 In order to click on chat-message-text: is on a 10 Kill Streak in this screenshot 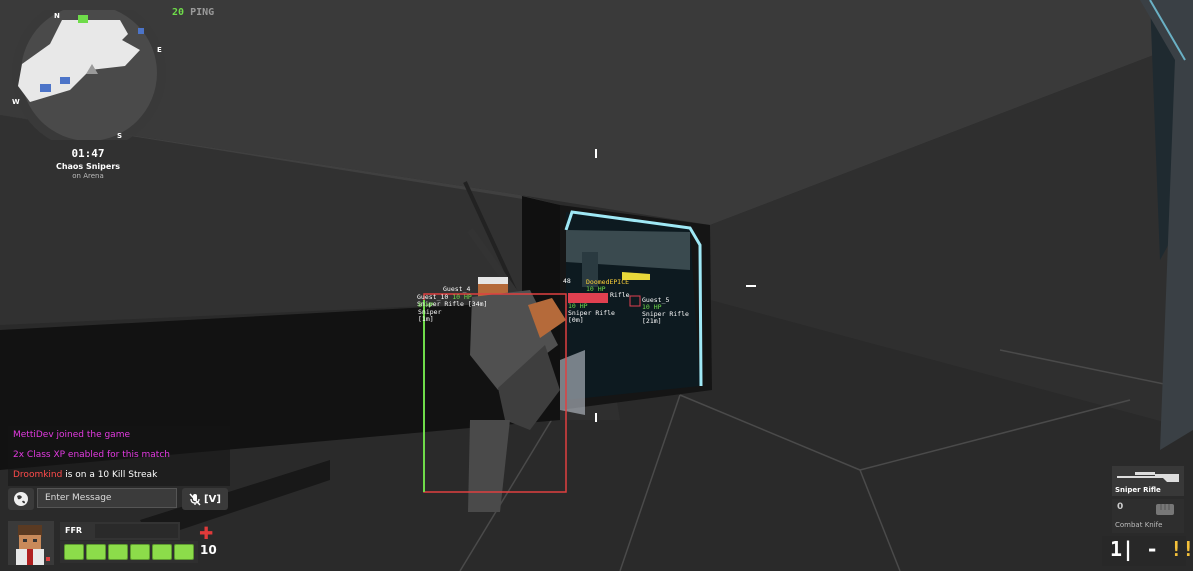, I will do `click(110, 475)`.